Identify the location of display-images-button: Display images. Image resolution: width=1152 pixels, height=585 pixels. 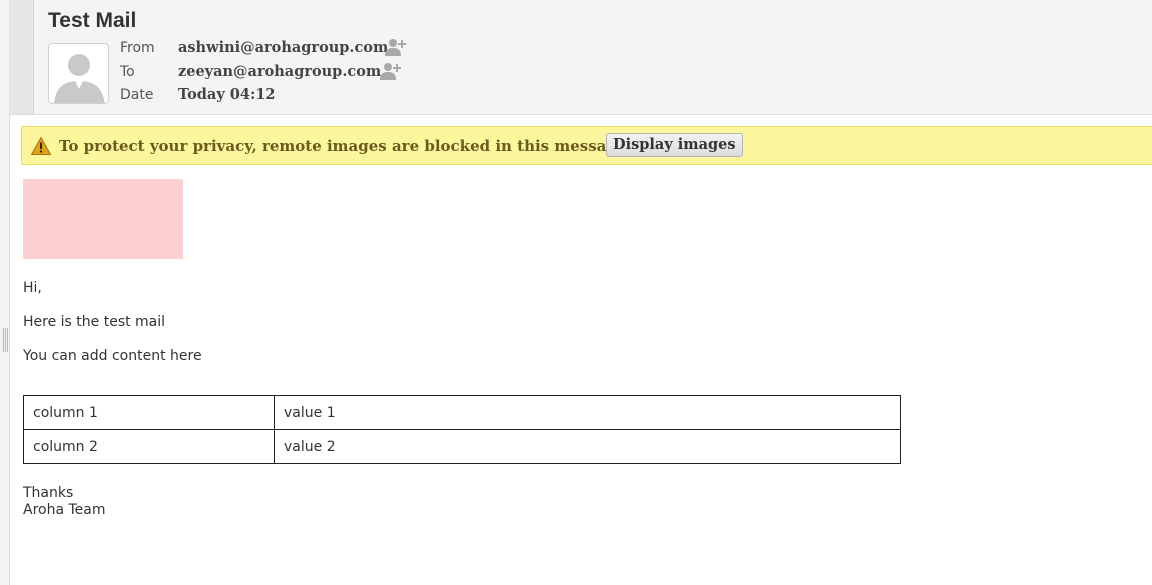
(674, 145).